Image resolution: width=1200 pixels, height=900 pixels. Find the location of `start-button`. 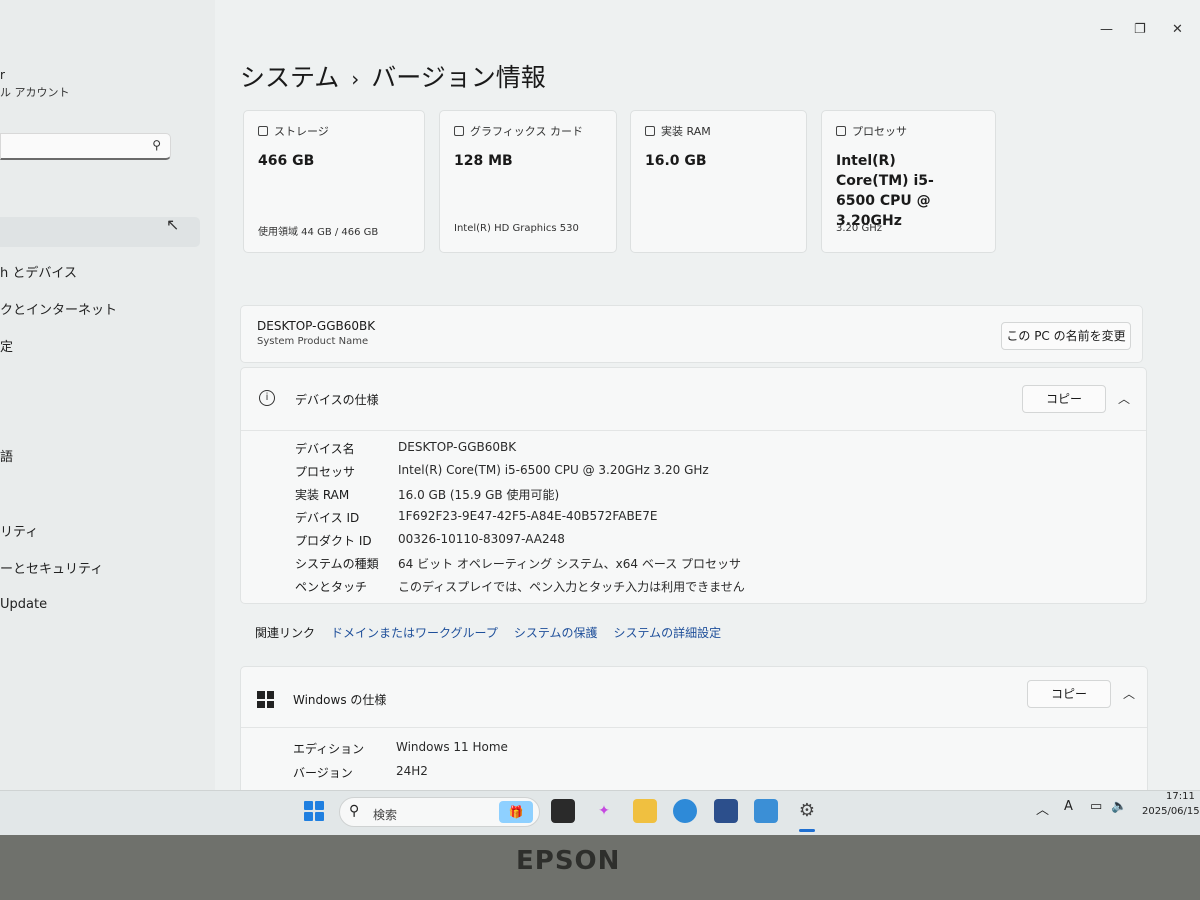

start-button is located at coordinates (314, 811).